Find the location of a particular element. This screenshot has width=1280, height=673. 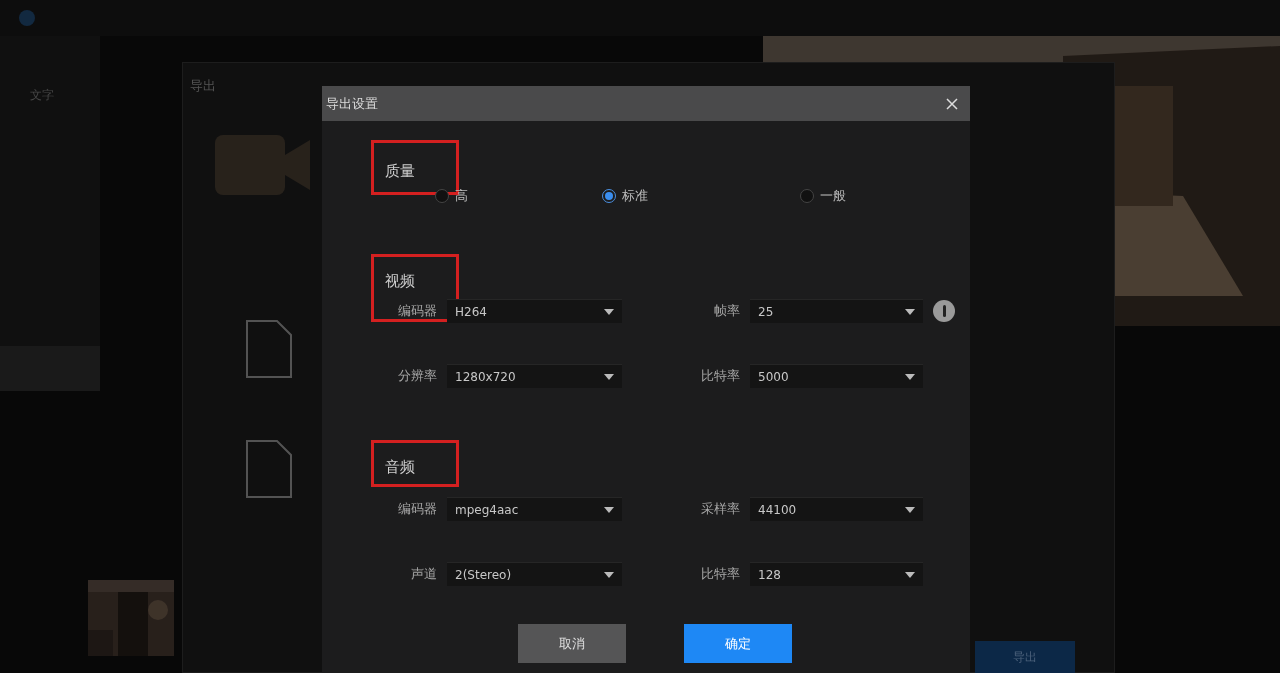

dropdown: 1280x720 is located at coordinates (534, 376).